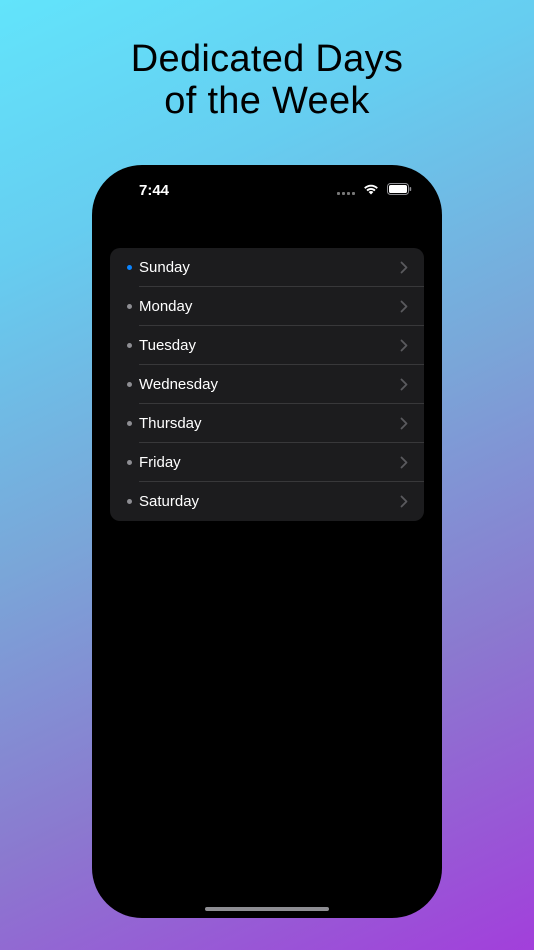 This screenshot has height=950, width=534. Describe the element at coordinates (267, 59) in the screenshot. I see `headline-line-1: Dedicated Days` at that location.